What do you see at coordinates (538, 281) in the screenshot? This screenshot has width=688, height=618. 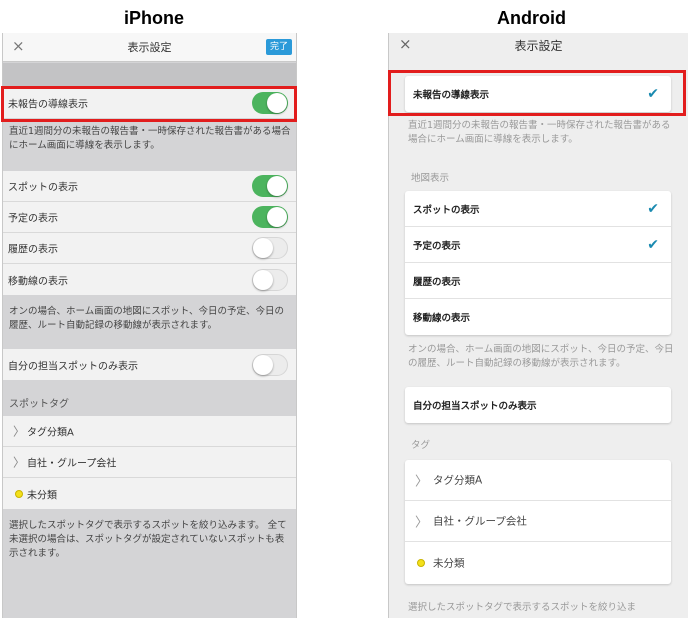 I see `android-map-row: 履歴の表示` at bounding box center [538, 281].